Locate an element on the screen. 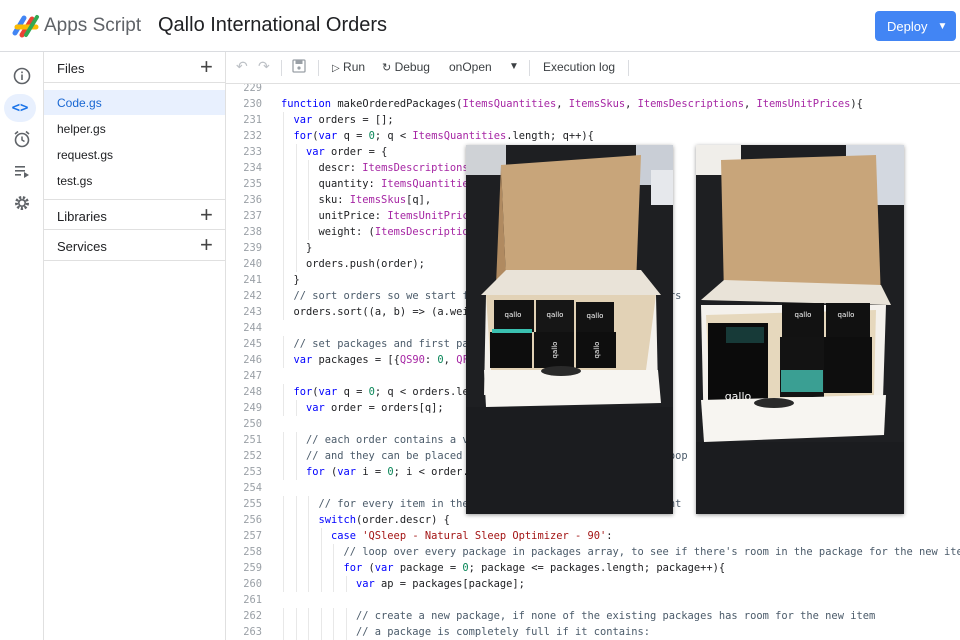 This screenshot has width=960, height=640. code-line: 231 var orders = []; is located at coordinates (593, 120).